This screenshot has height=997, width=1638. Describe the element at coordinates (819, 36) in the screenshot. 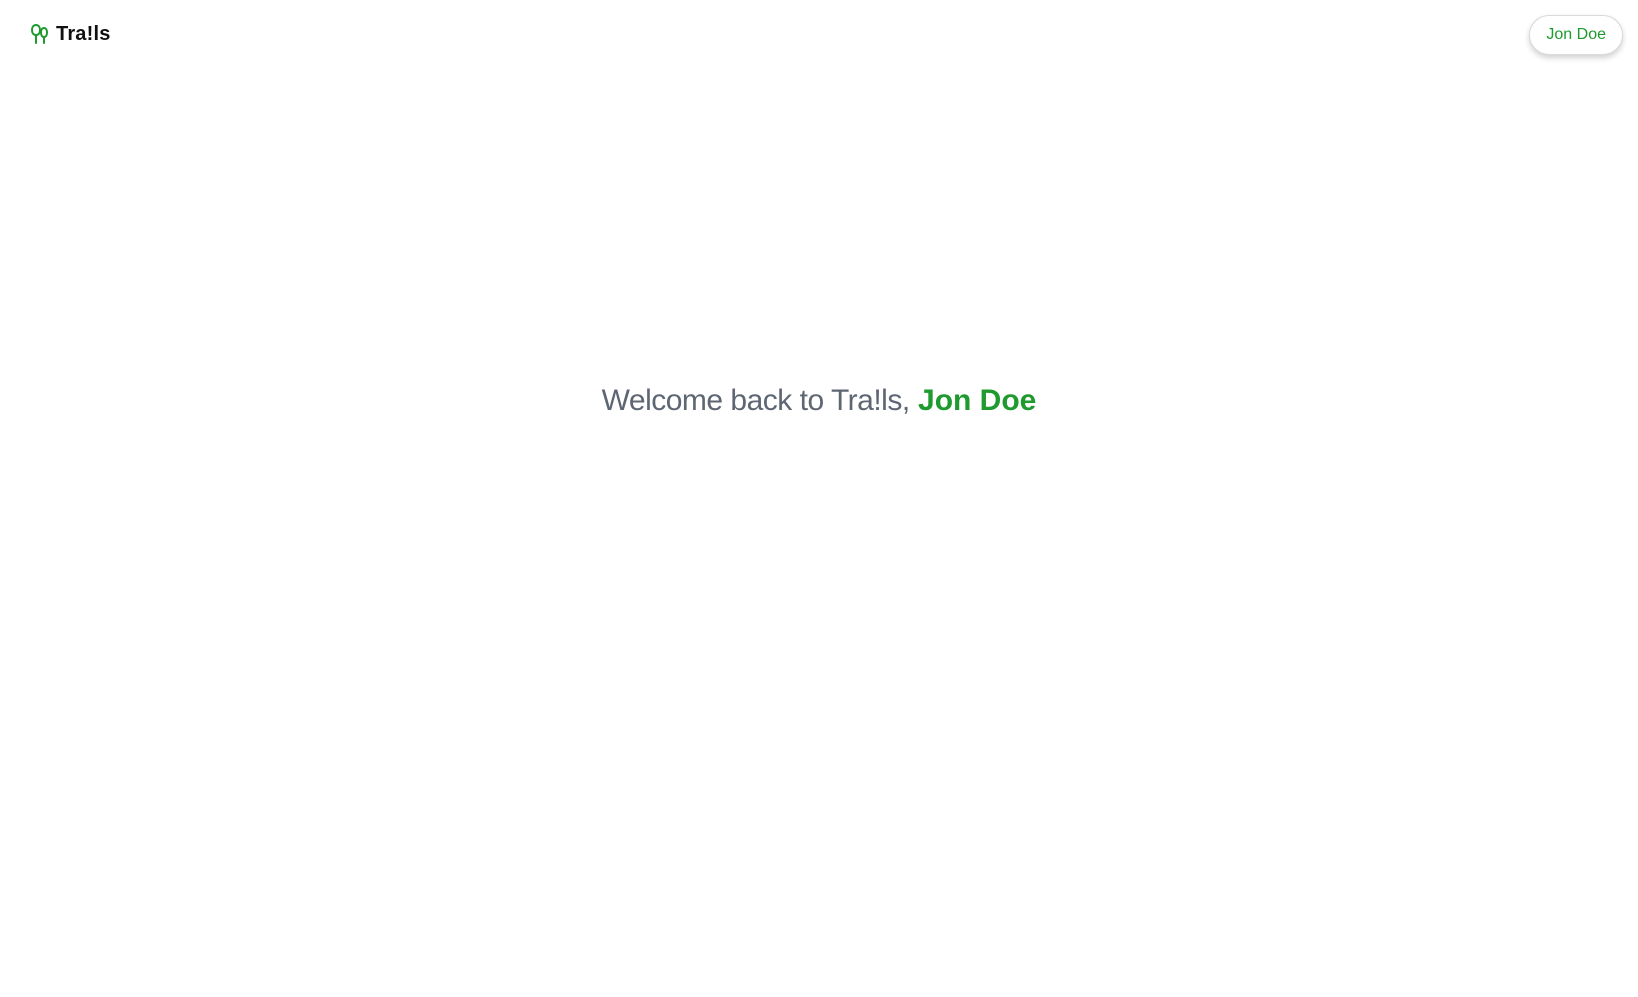

I see `top-navbar: Tra!ls Jon Doe` at that location.